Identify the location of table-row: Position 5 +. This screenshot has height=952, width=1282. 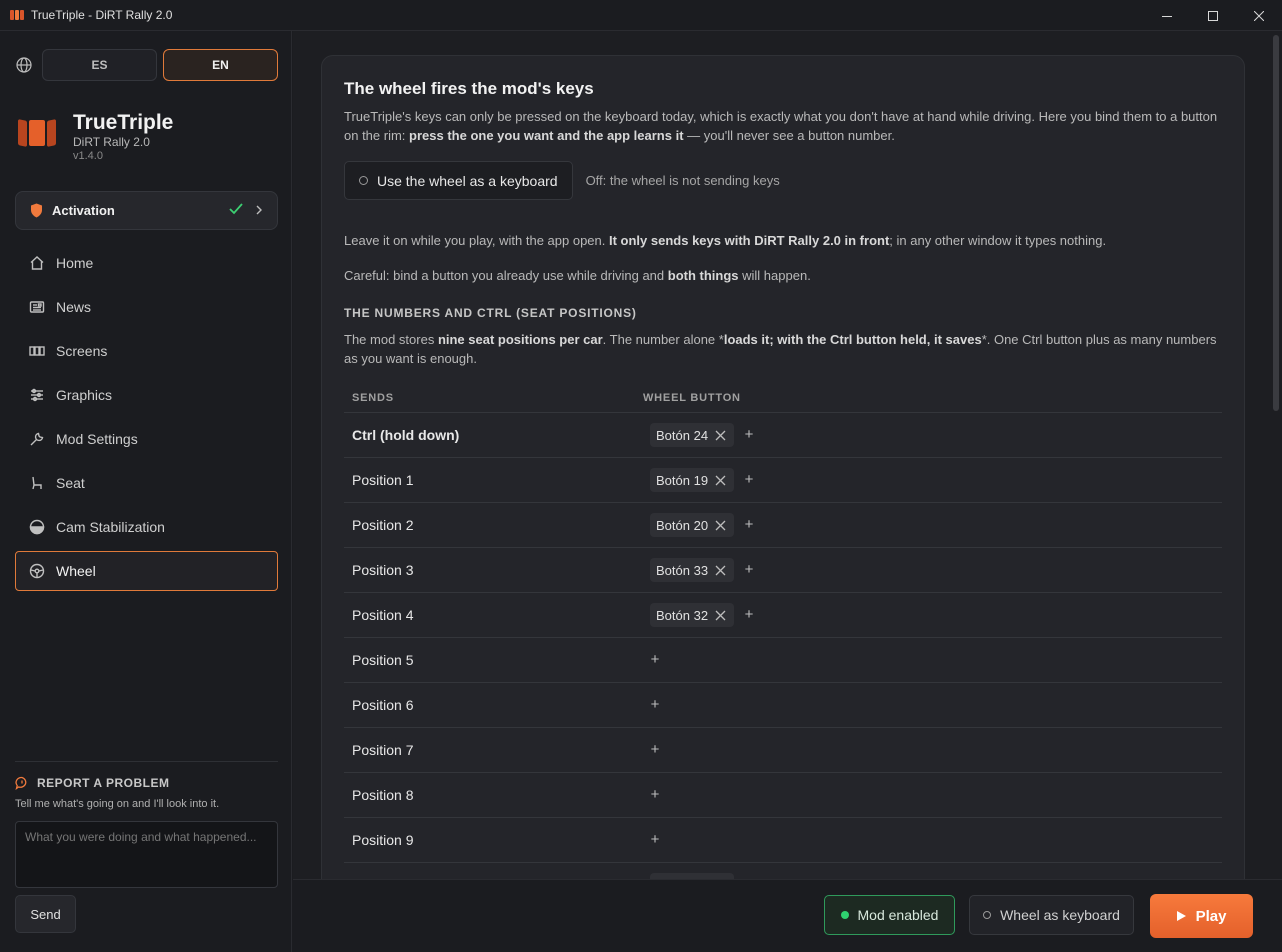
(783, 660).